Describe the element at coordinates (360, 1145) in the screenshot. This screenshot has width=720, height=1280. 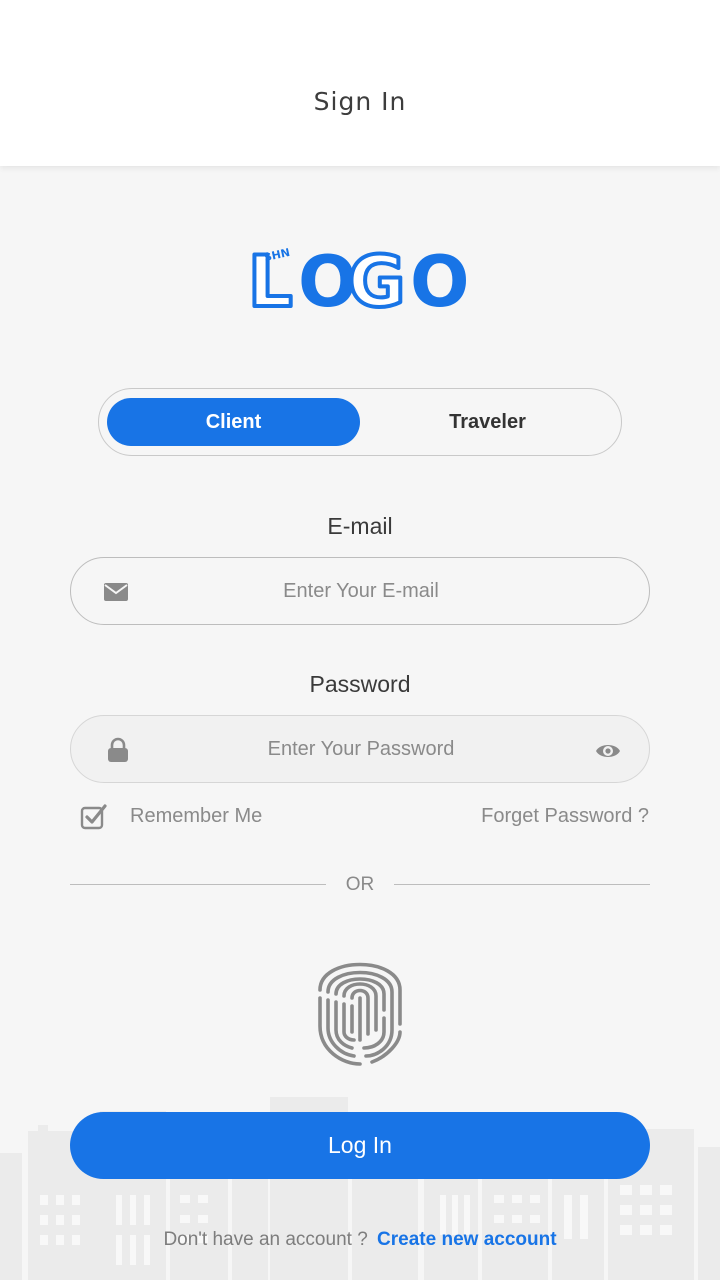
I see `login-button: Log In` at that location.